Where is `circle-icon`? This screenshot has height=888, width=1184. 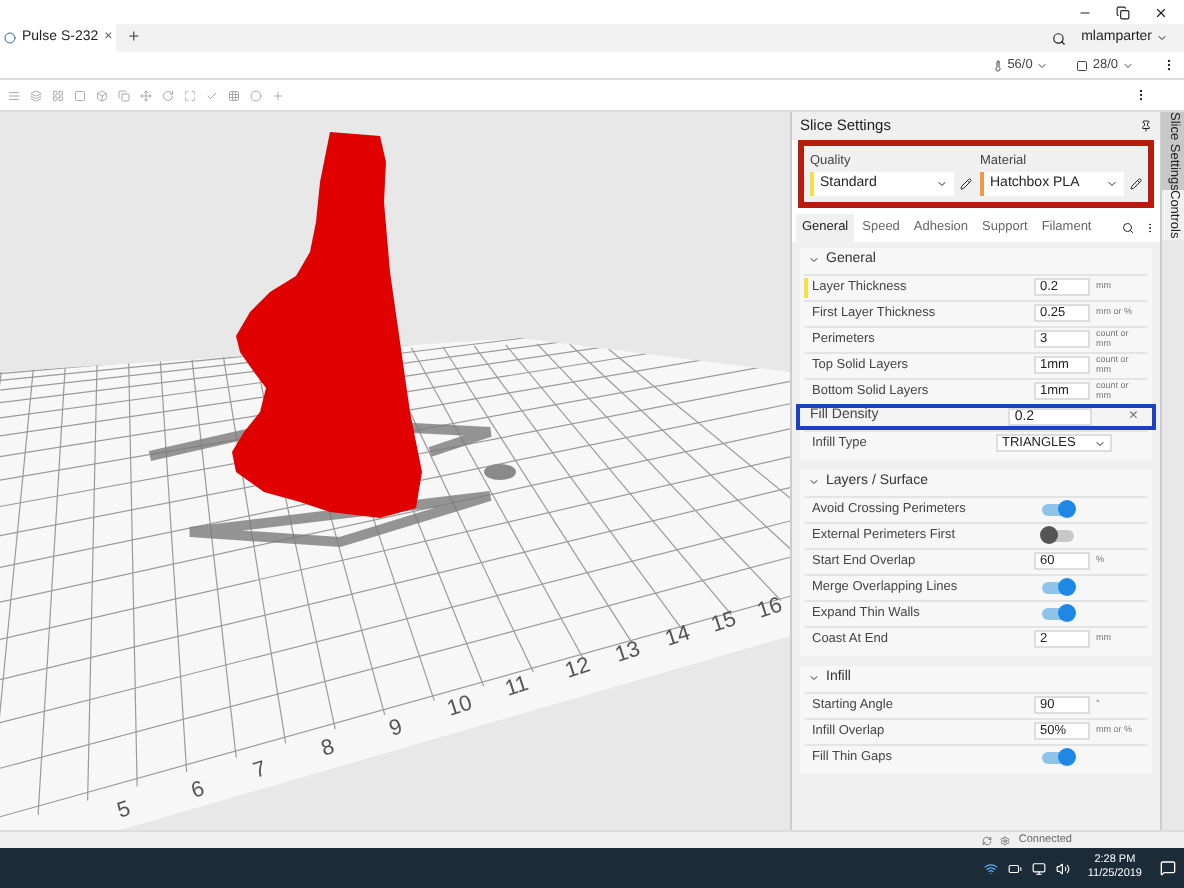 circle-icon is located at coordinates (256, 95).